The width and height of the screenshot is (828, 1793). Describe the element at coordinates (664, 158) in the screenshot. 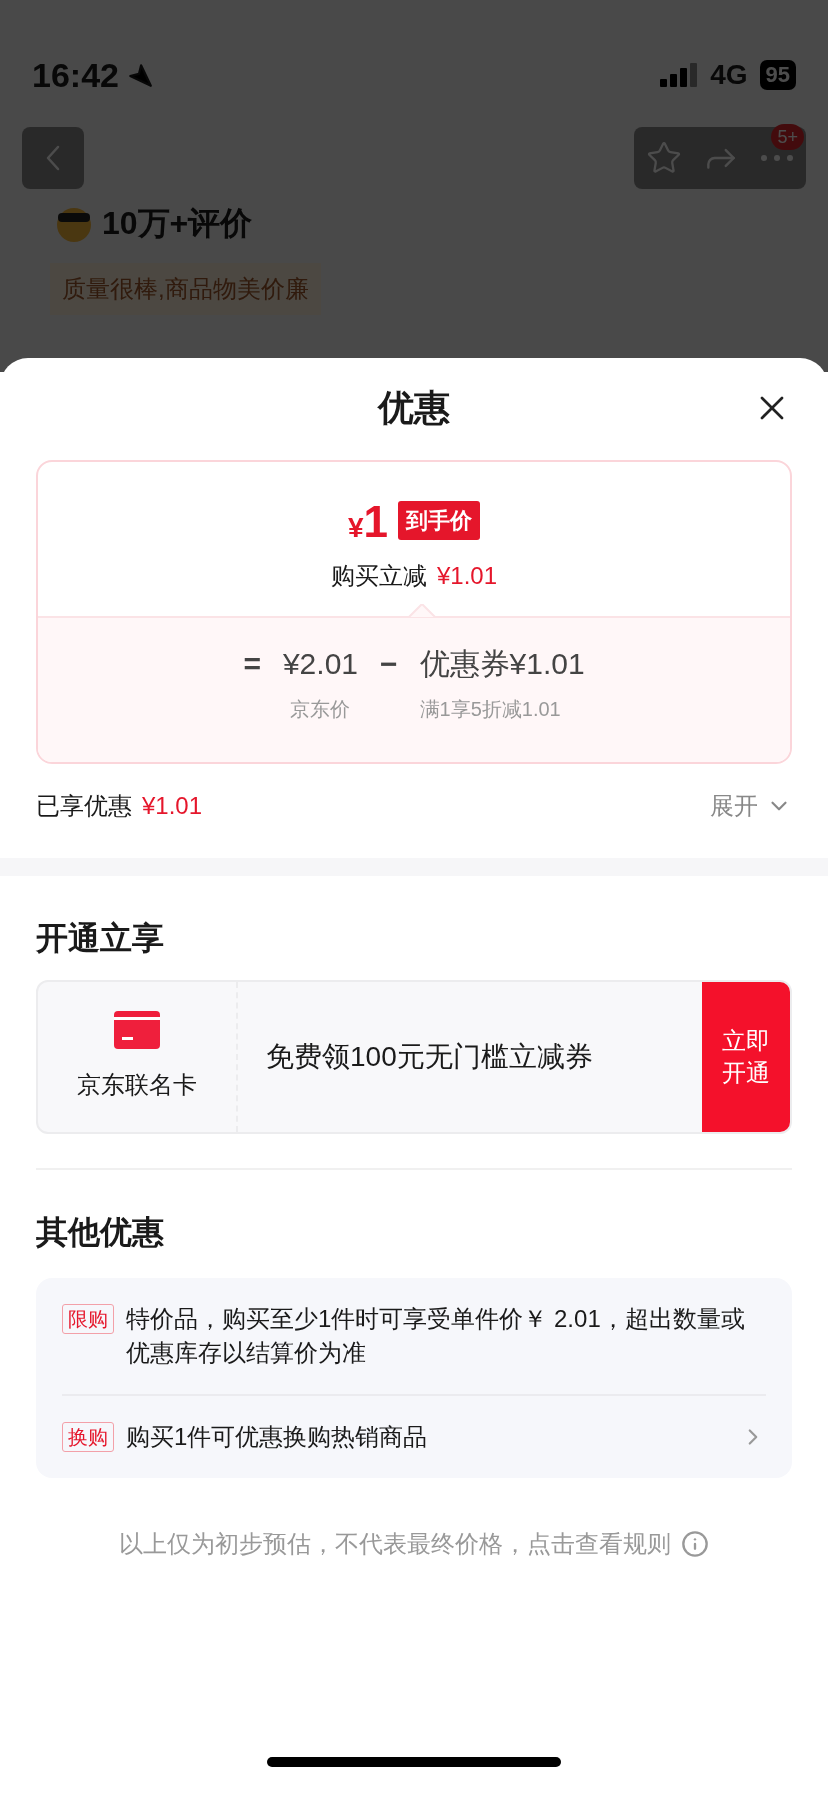

I see `star-icon` at that location.